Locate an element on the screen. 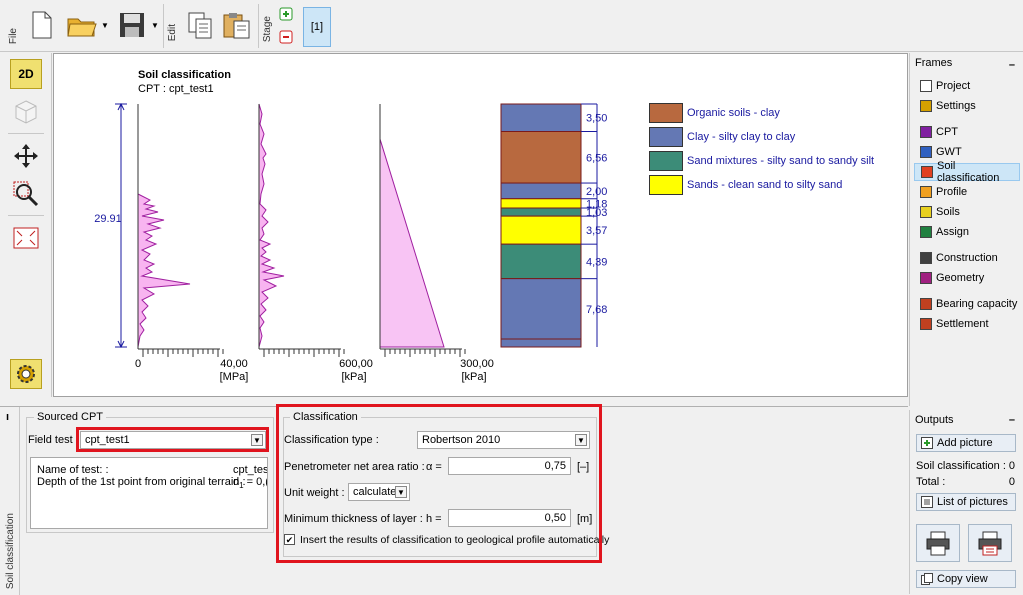 The image size is (1023, 595). plus-circle-icon is located at coordinates (286, 14).